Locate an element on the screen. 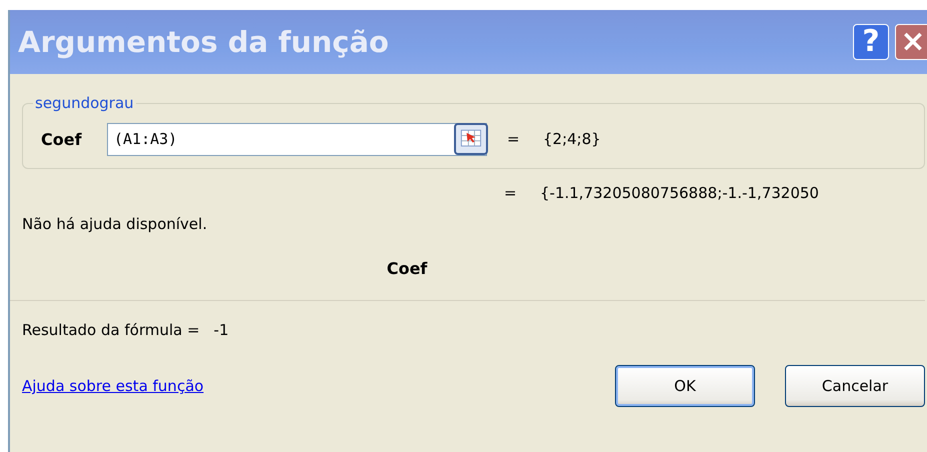 This screenshot has width=927, height=452. formula-result-label: Resultado da fórmula = is located at coordinates (111, 330).